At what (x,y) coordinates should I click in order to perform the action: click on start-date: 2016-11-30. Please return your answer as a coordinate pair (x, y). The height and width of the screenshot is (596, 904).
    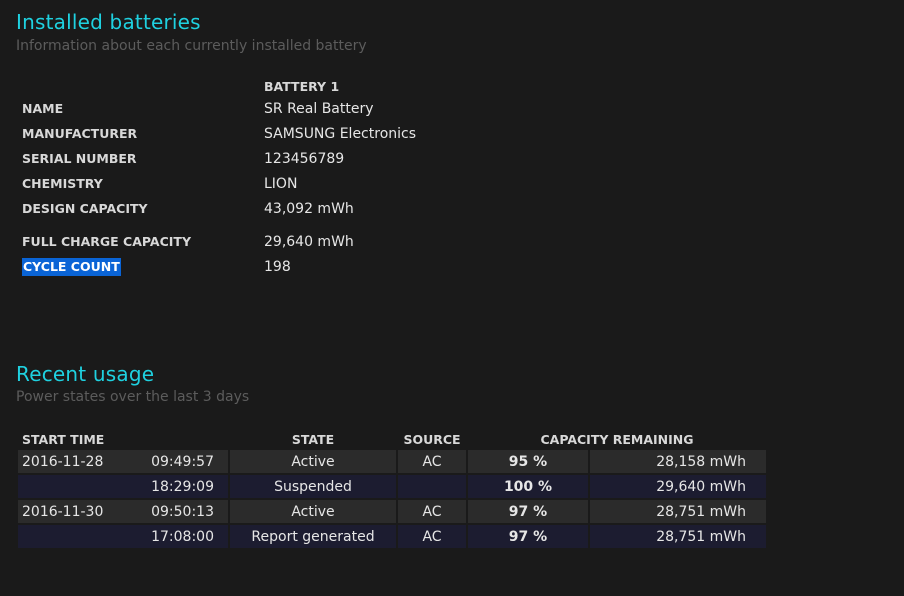
    Looking at the image, I should click on (63, 511).